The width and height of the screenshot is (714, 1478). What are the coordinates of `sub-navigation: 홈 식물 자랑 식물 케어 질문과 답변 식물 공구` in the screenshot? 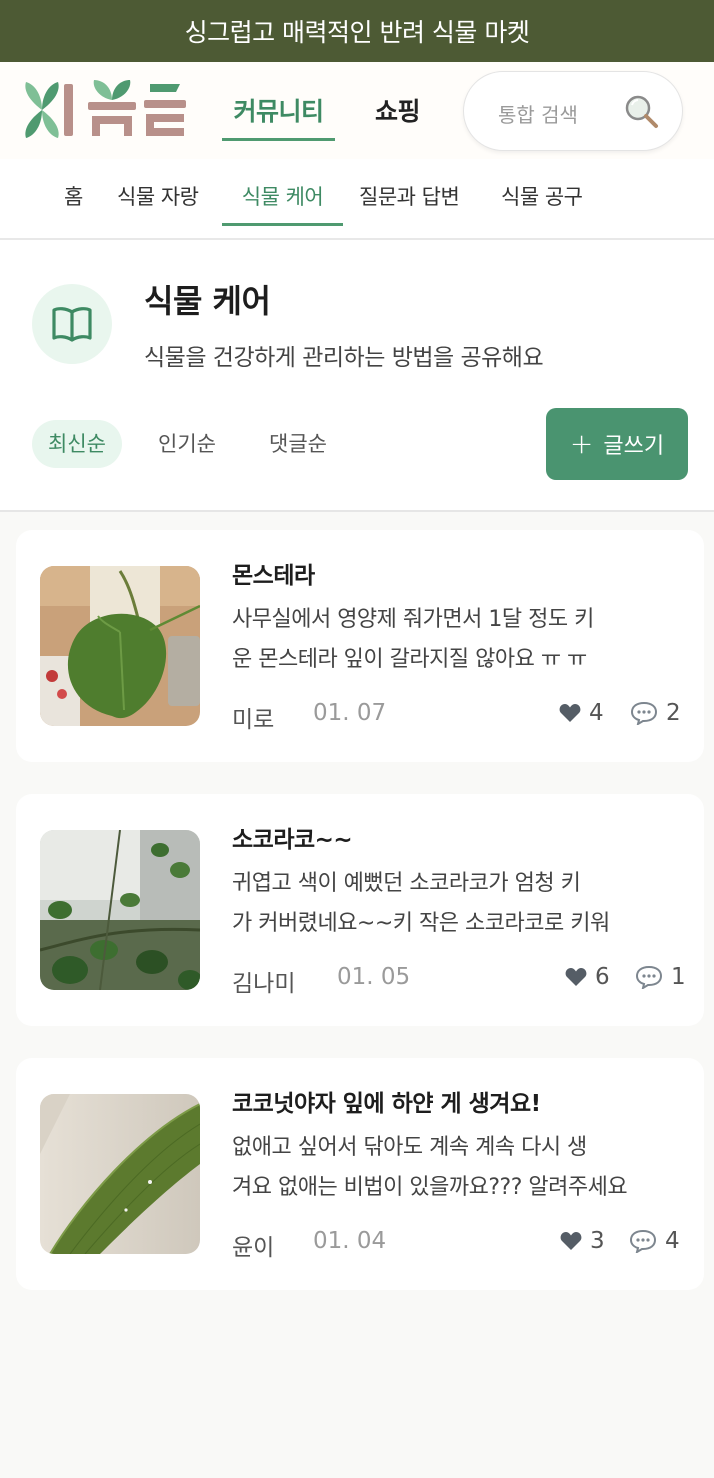 It's located at (357, 199).